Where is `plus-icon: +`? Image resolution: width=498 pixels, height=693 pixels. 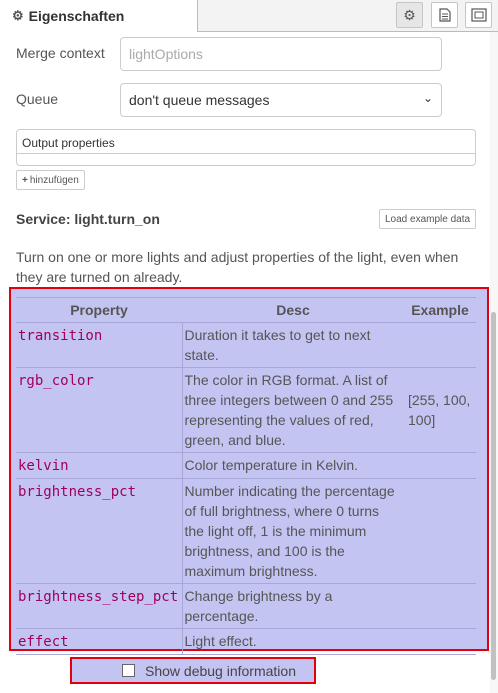 plus-icon: + is located at coordinates (25, 180).